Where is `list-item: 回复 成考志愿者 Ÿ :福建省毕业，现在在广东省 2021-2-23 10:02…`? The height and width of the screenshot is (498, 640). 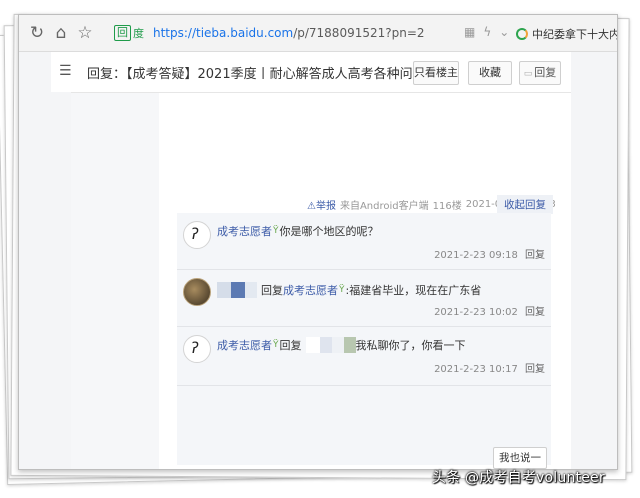 list-item: 回复 成考志愿者 Ÿ :福建省毕业，现在在广东省 2021-2-23 10:02… is located at coordinates (364, 298).